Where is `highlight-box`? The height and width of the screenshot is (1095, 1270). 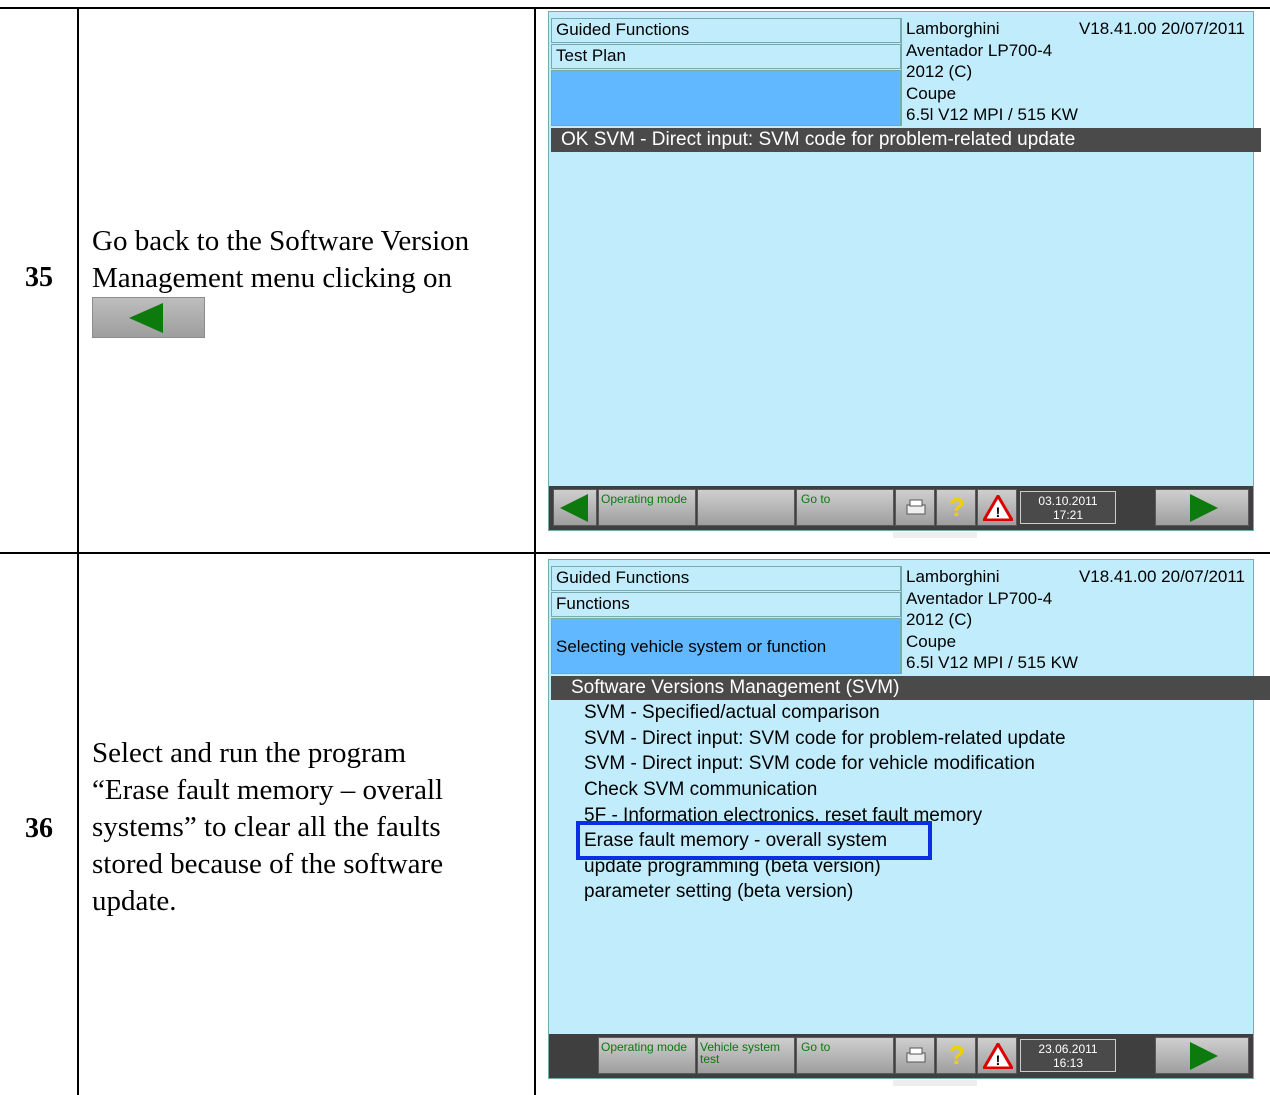
highlight-box is located at coordinates (754, 840).